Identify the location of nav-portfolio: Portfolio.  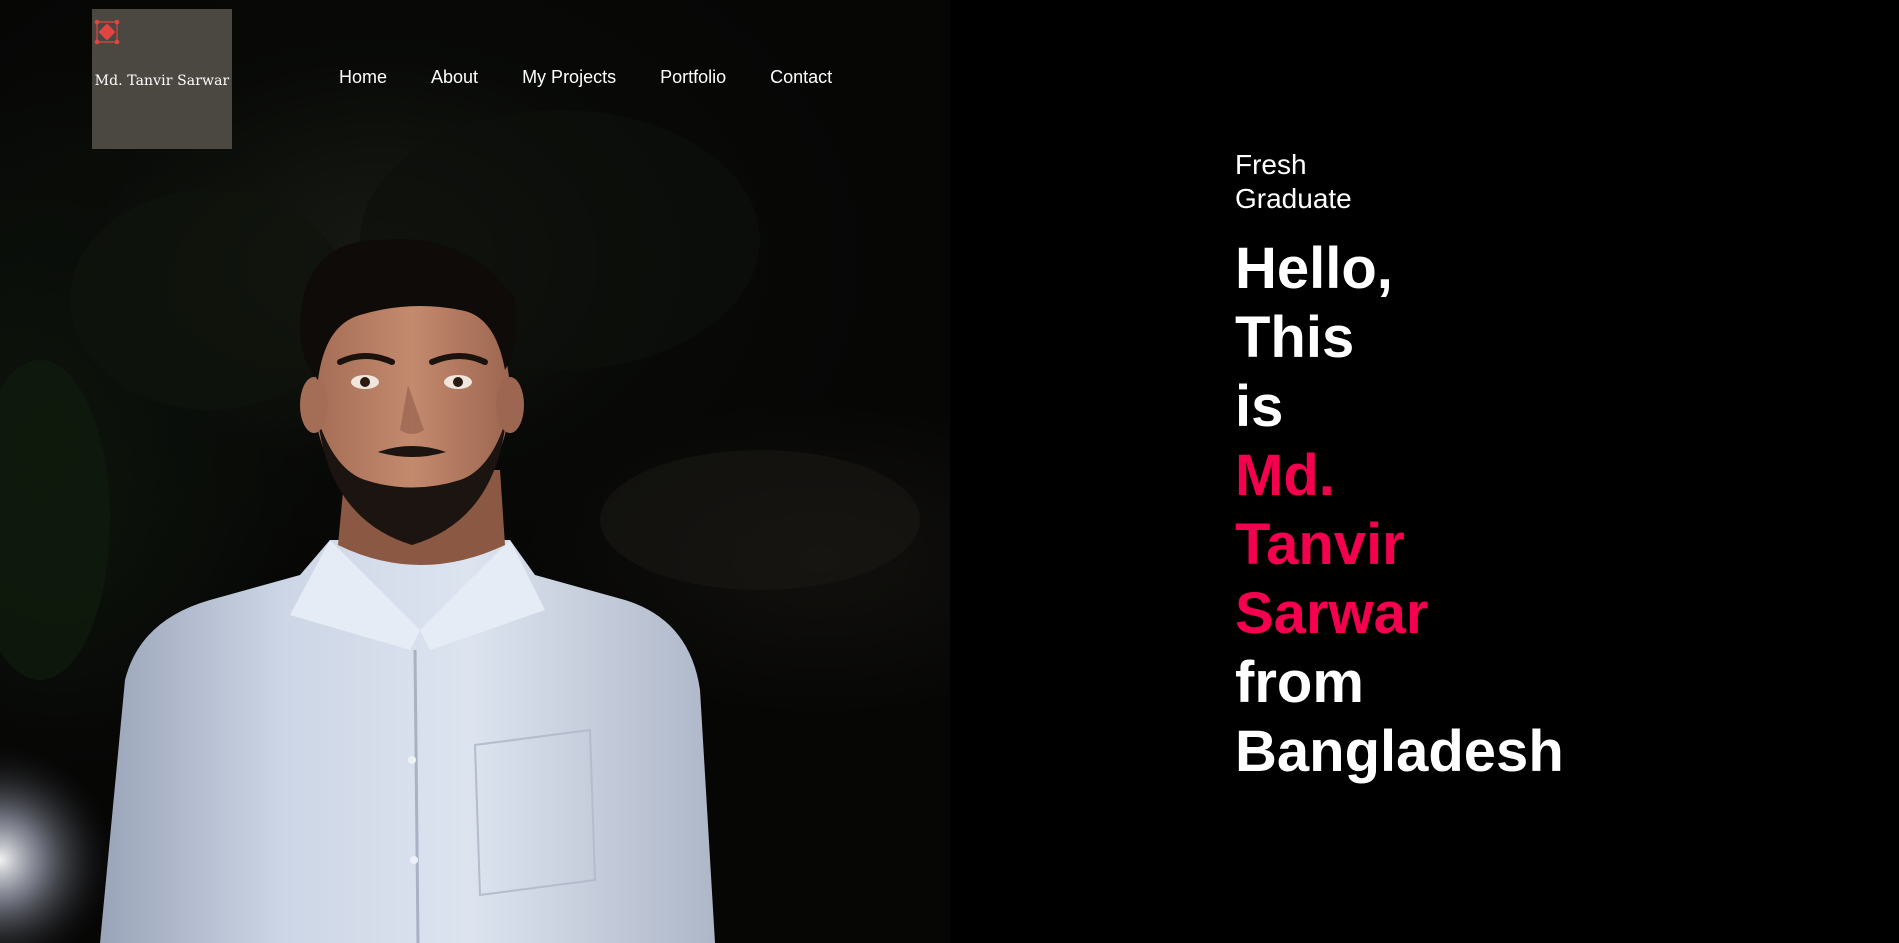
(693, 77).